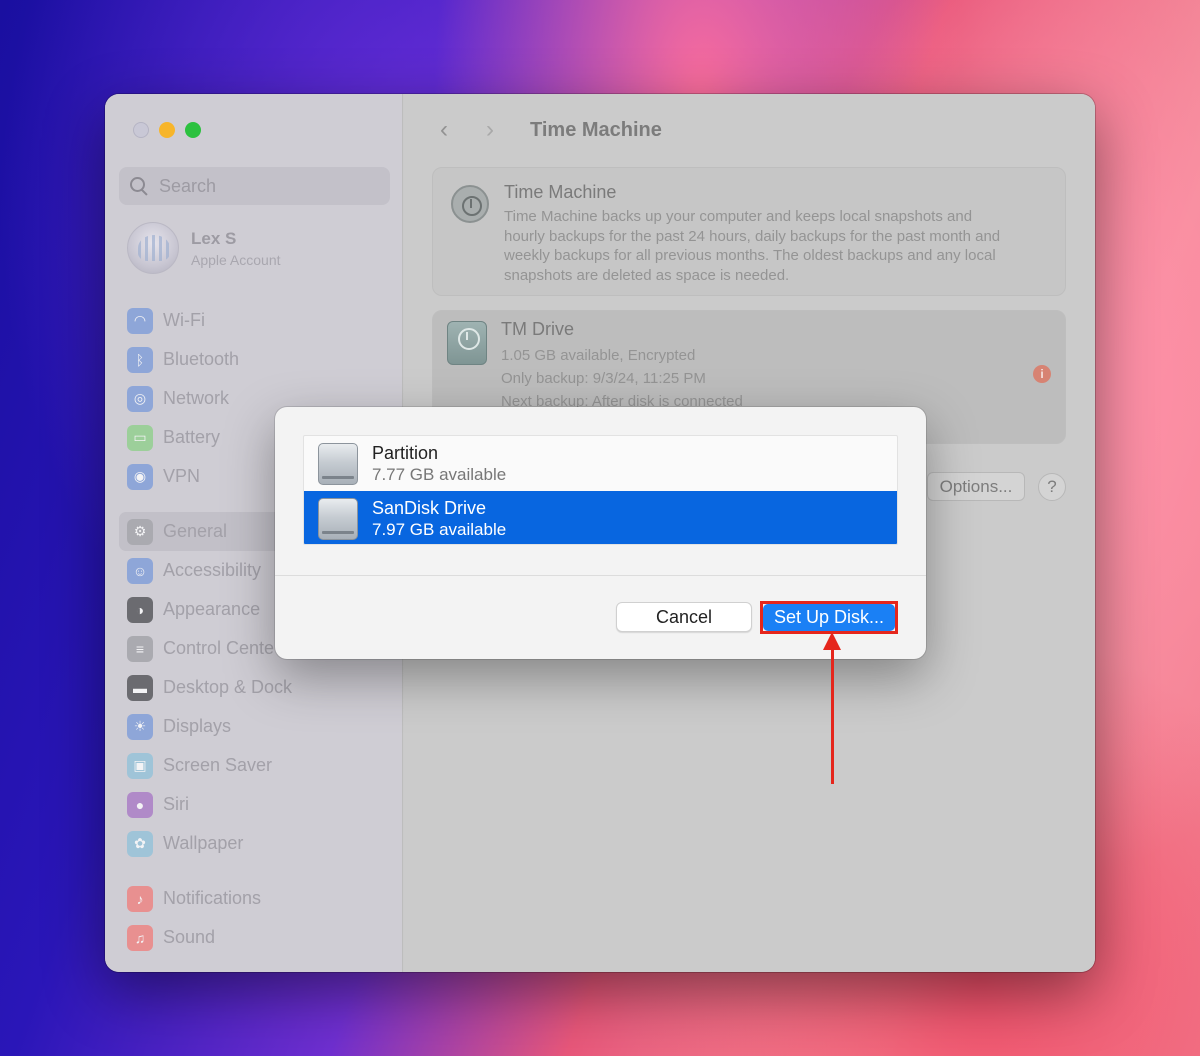 Image resolution: width=1200 pixels, height=1056 pixels. I want to click on minimize-button, so click(167, 130).